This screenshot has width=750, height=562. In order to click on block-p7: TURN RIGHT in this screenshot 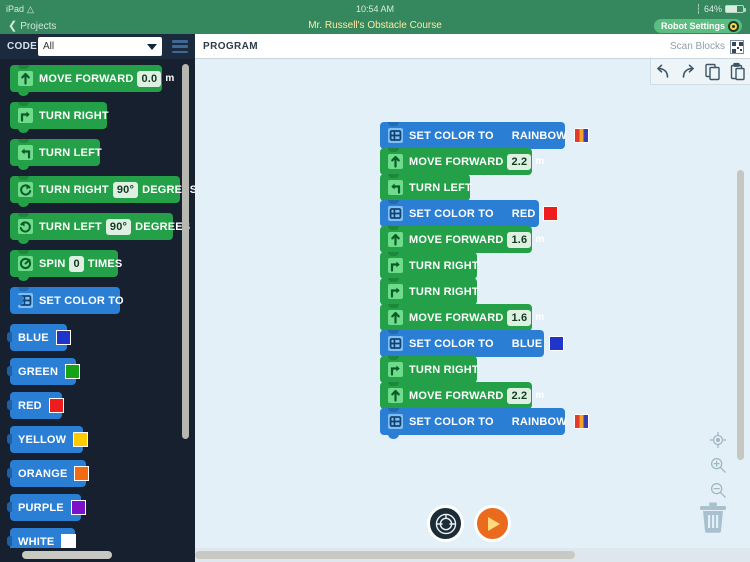, I will do `click(429, 293)`.